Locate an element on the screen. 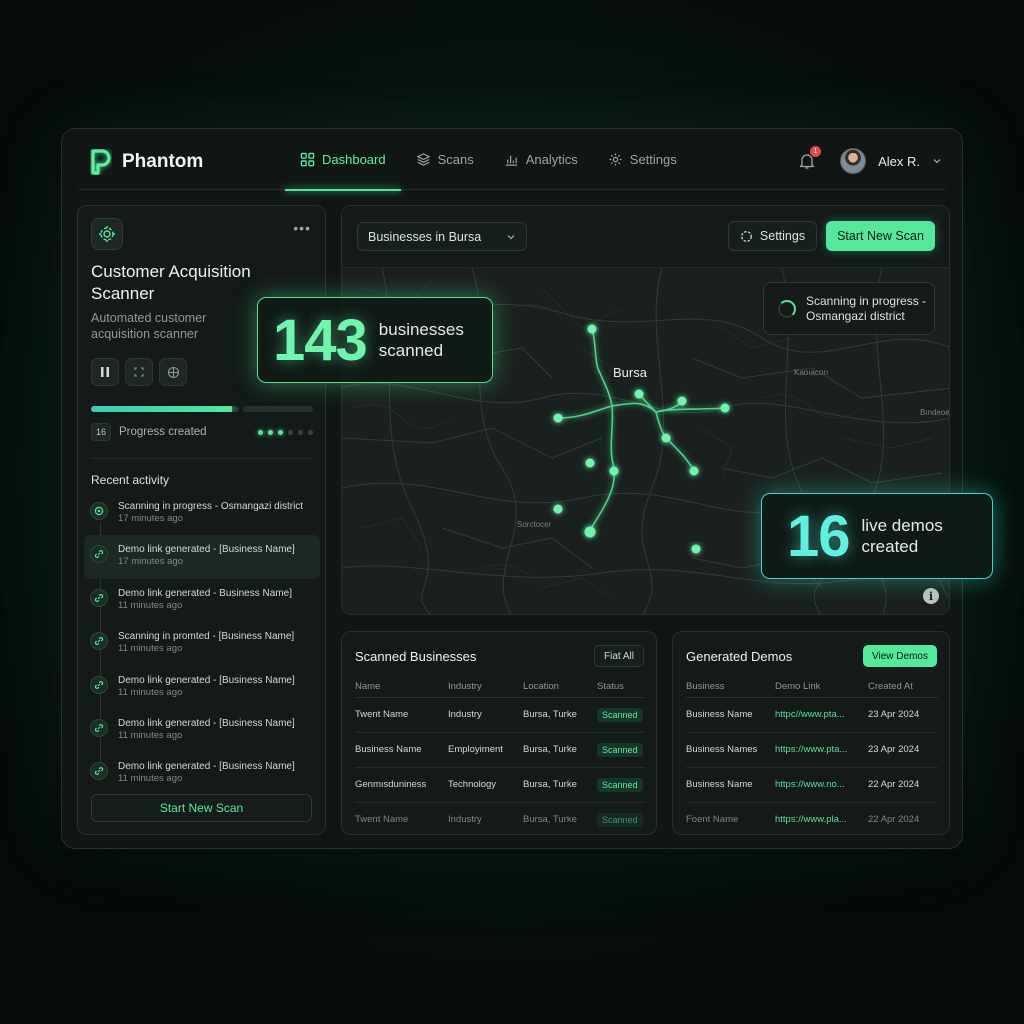  nav-settings: Settings is located at coordinates (642, 159).